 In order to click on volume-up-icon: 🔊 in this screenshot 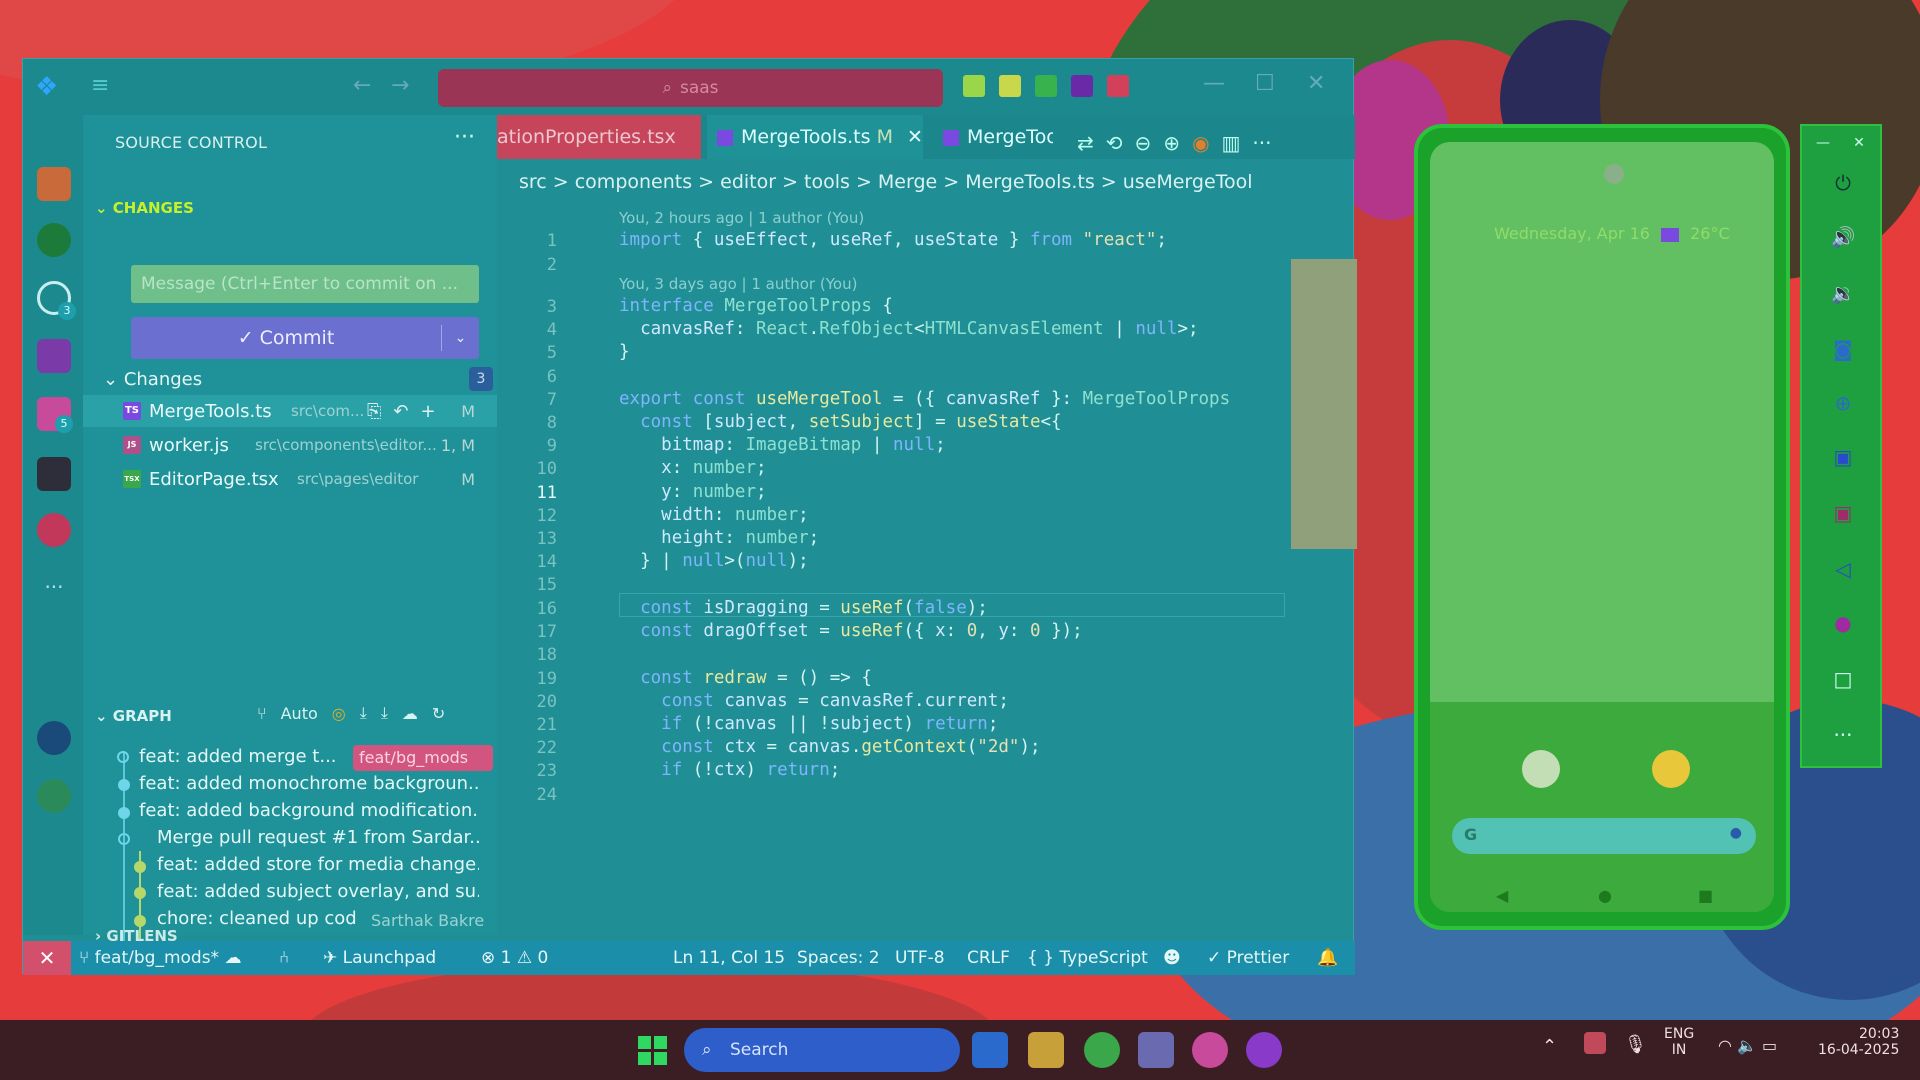, I will do `click(1843, 237)`.